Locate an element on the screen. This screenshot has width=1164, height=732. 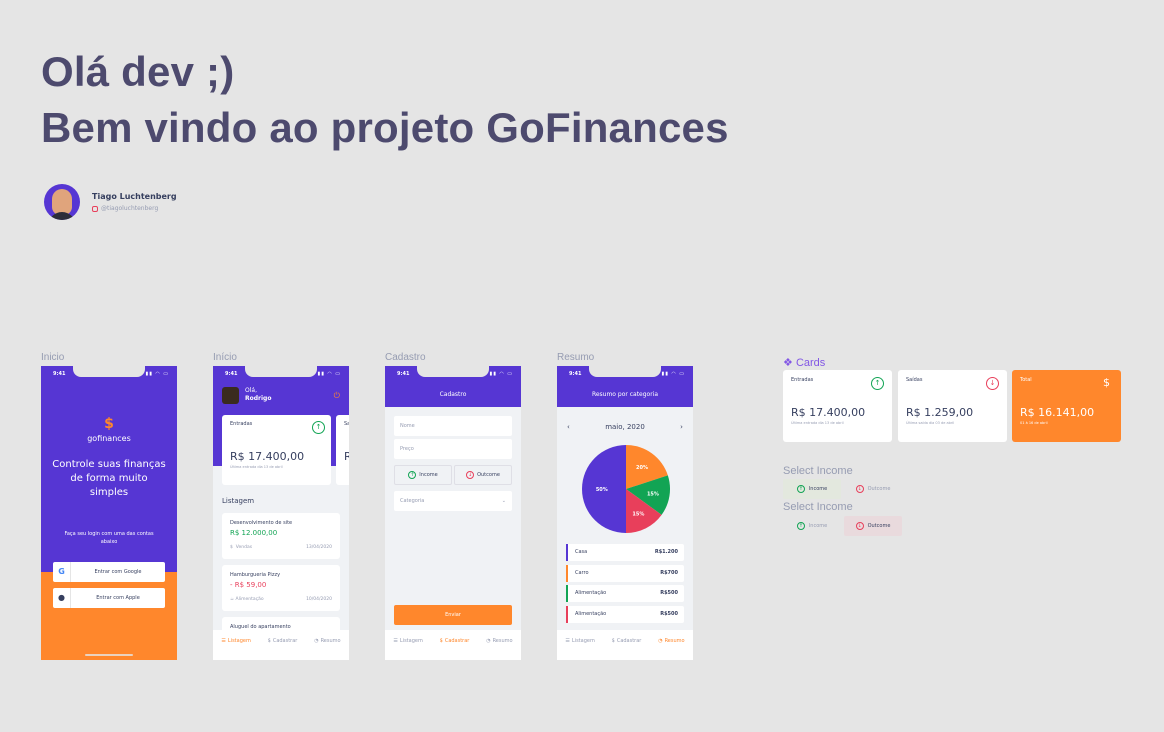
avatar is located at coordinates (62, 202).